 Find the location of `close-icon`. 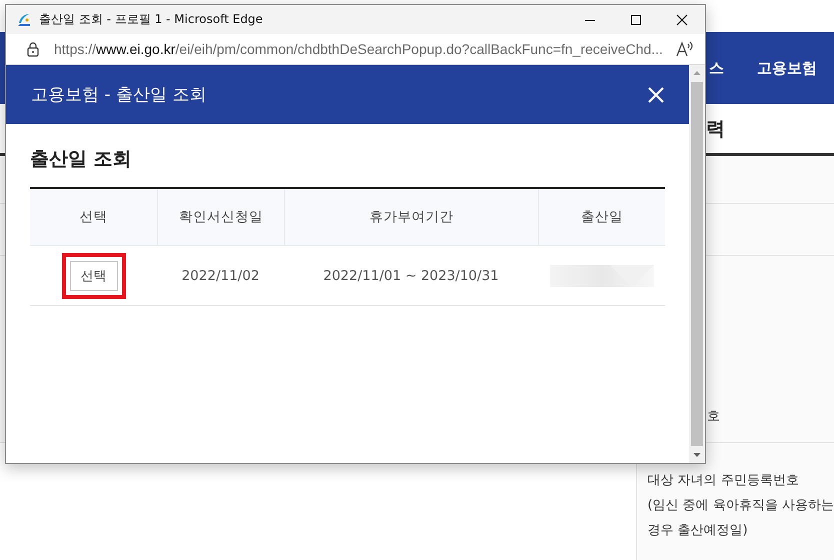

close-icon is located at coordinates (656, 95).